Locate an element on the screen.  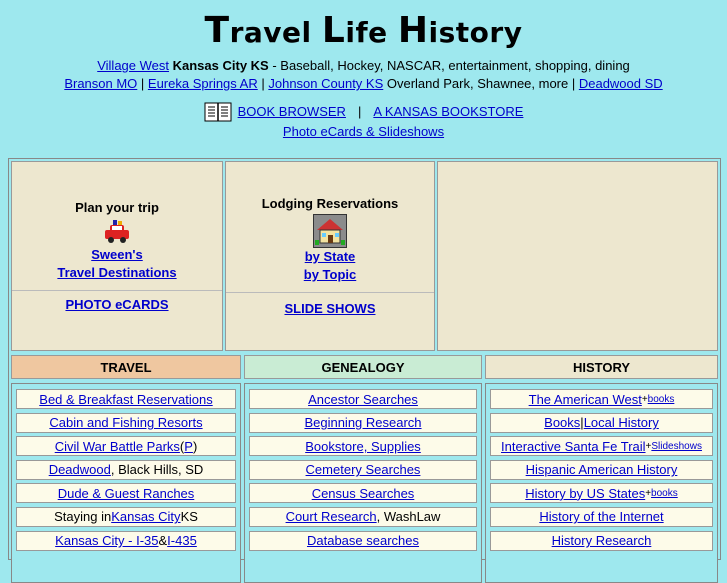
book-browser-link: BOOK BROWSER is located at coordinates (292, 112).